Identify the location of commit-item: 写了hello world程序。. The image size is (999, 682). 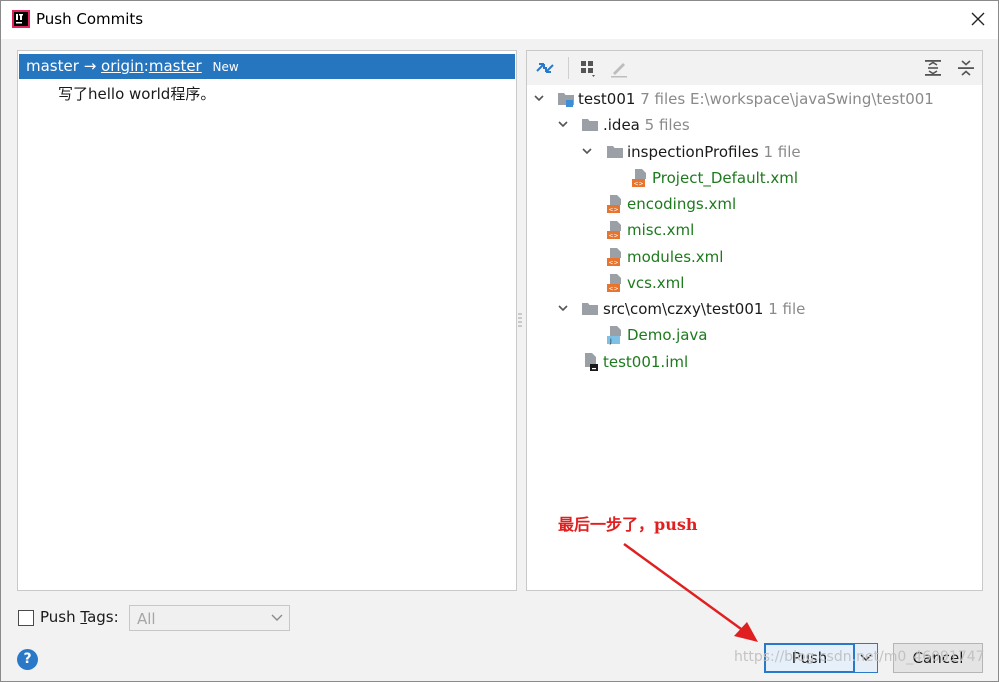
(136, 93).